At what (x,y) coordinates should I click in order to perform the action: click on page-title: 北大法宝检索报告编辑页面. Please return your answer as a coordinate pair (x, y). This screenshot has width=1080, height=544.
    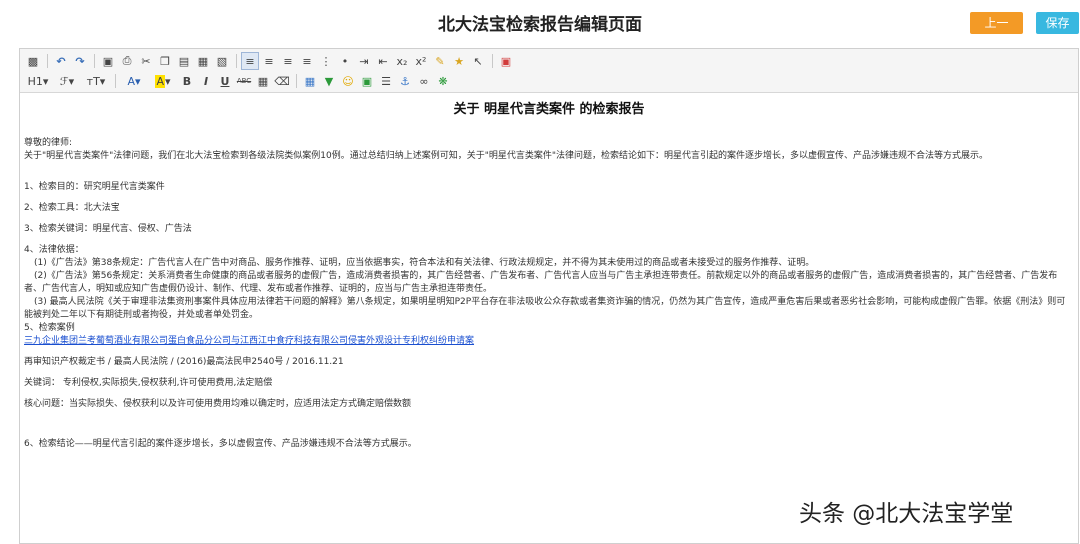
    Looking at the image, I should click on (540, 25).